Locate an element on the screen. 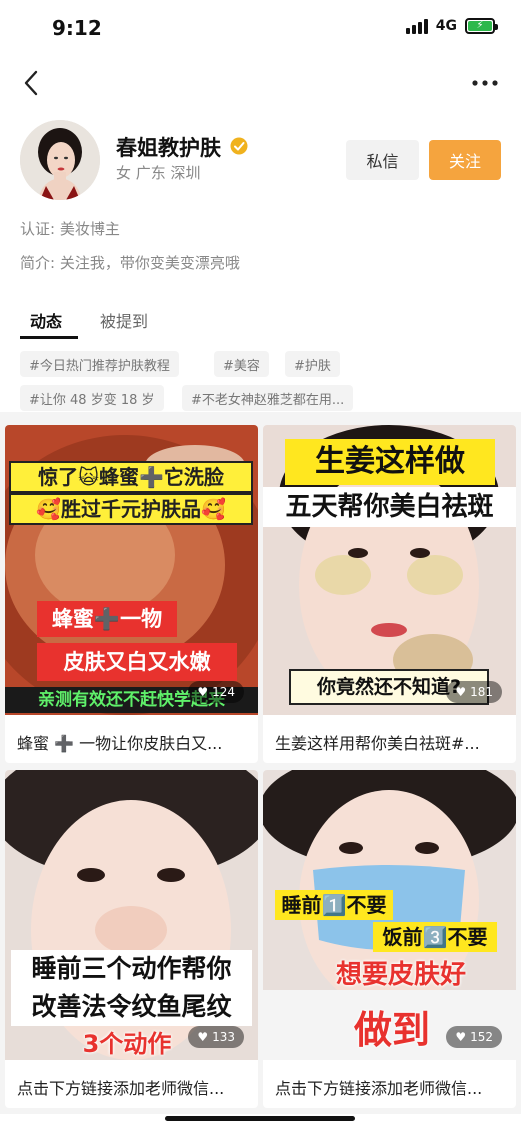 The height and width of the screenshot is (1130, 521). post-thumbnail: 睡前三个动作帮你 改善法令纹鱼尾纹 3个动作 ♥ 133 is located at coordinates (131, 915).